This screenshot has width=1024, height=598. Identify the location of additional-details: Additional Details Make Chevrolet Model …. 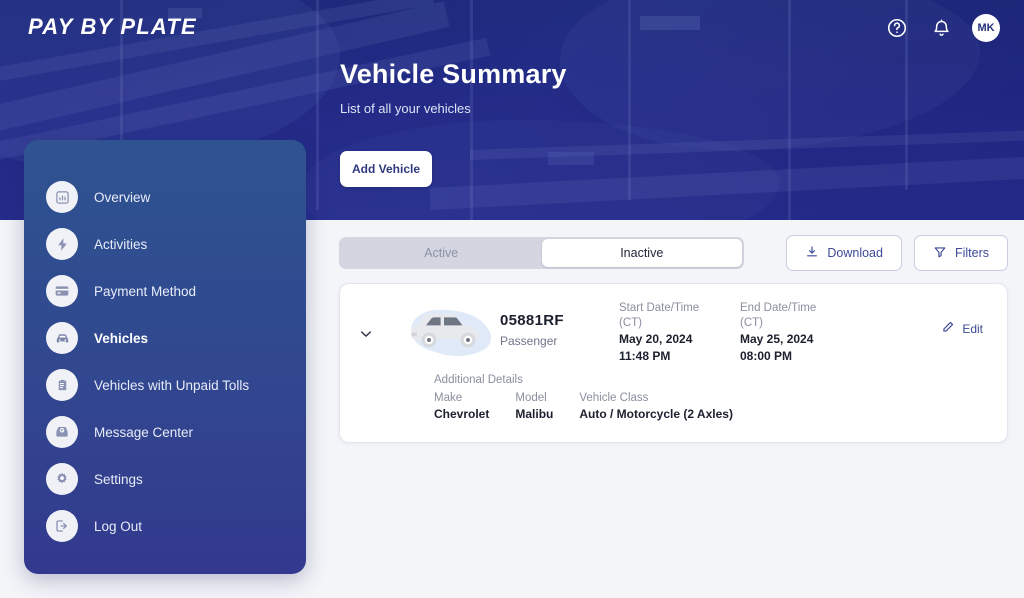
(596, 398).